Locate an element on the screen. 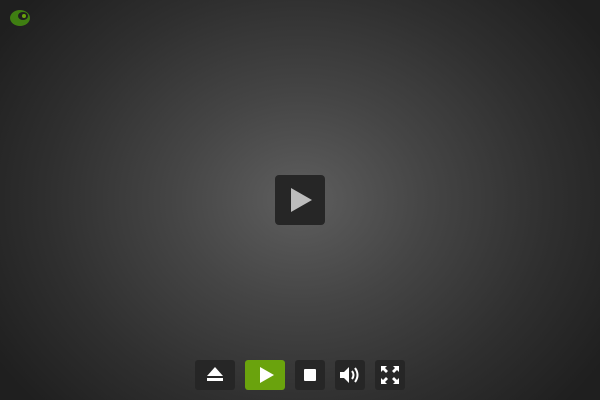 The image size is (600, 400). eject-button is located at coordinates (215, 375).